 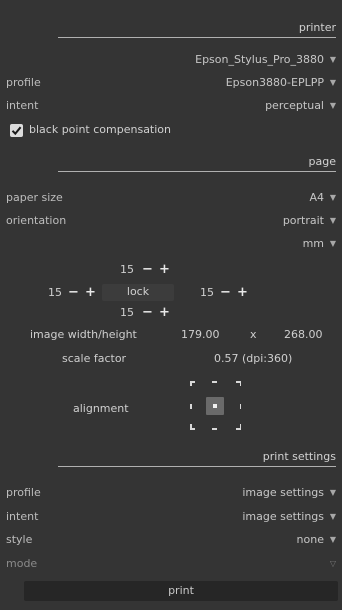 I want to click on printer-section-title: printer, so click(x=317, y=27).